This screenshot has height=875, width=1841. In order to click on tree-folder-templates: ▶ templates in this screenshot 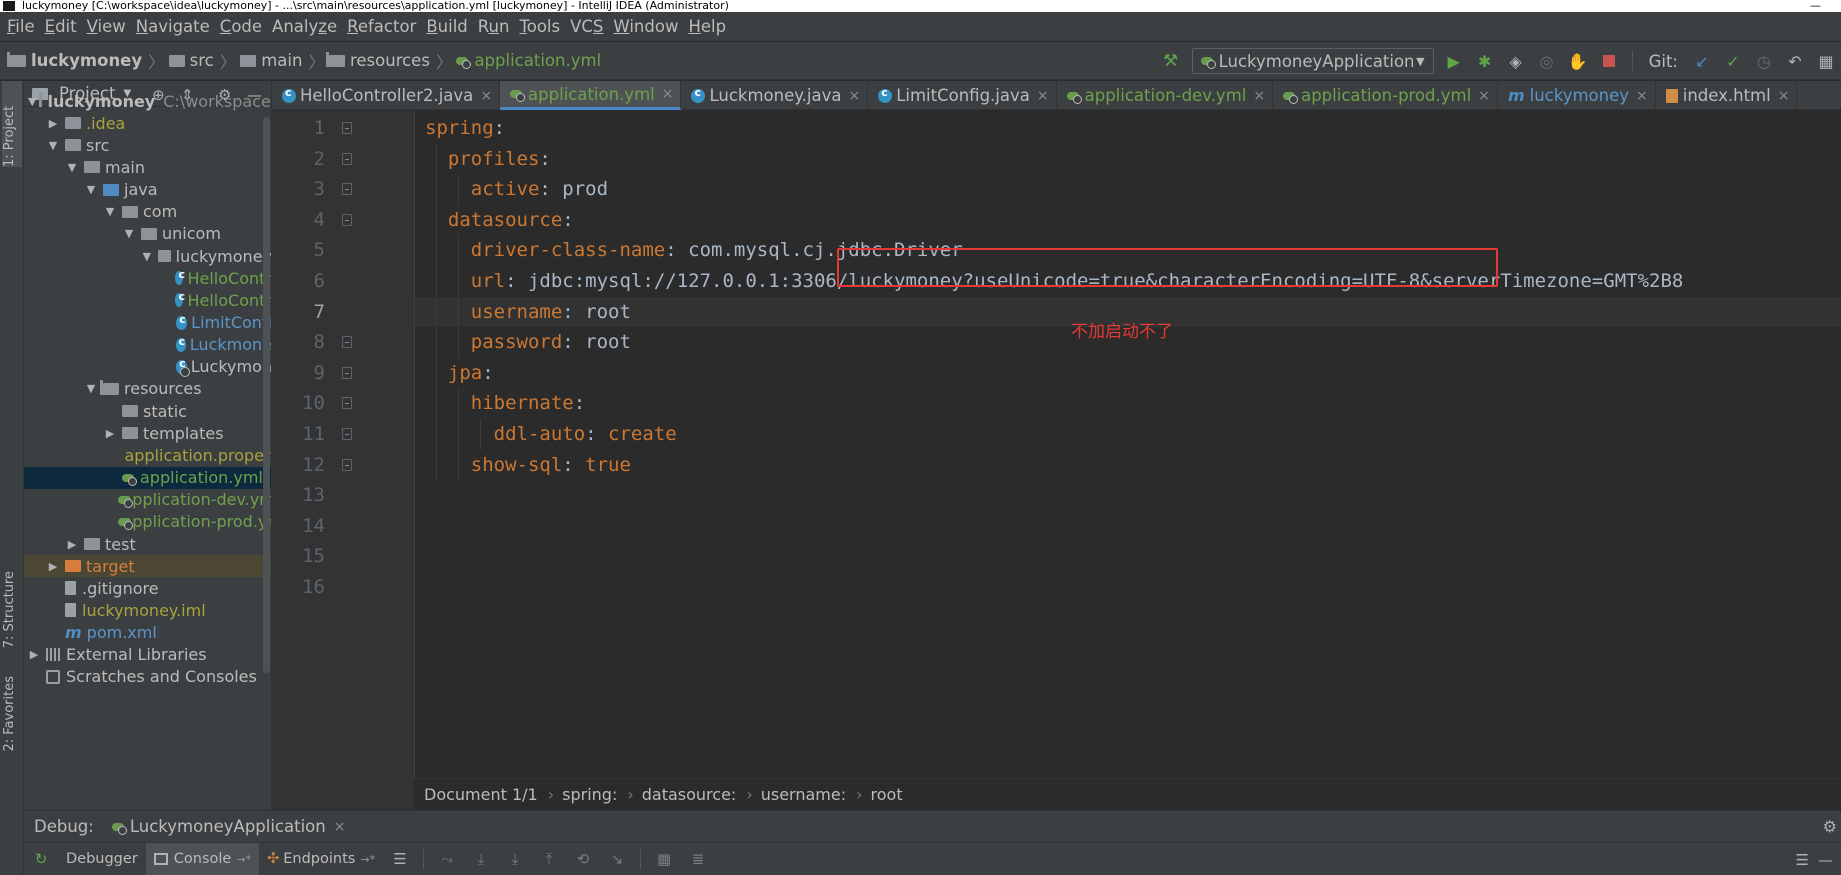, I will do `click(147, 433)`.